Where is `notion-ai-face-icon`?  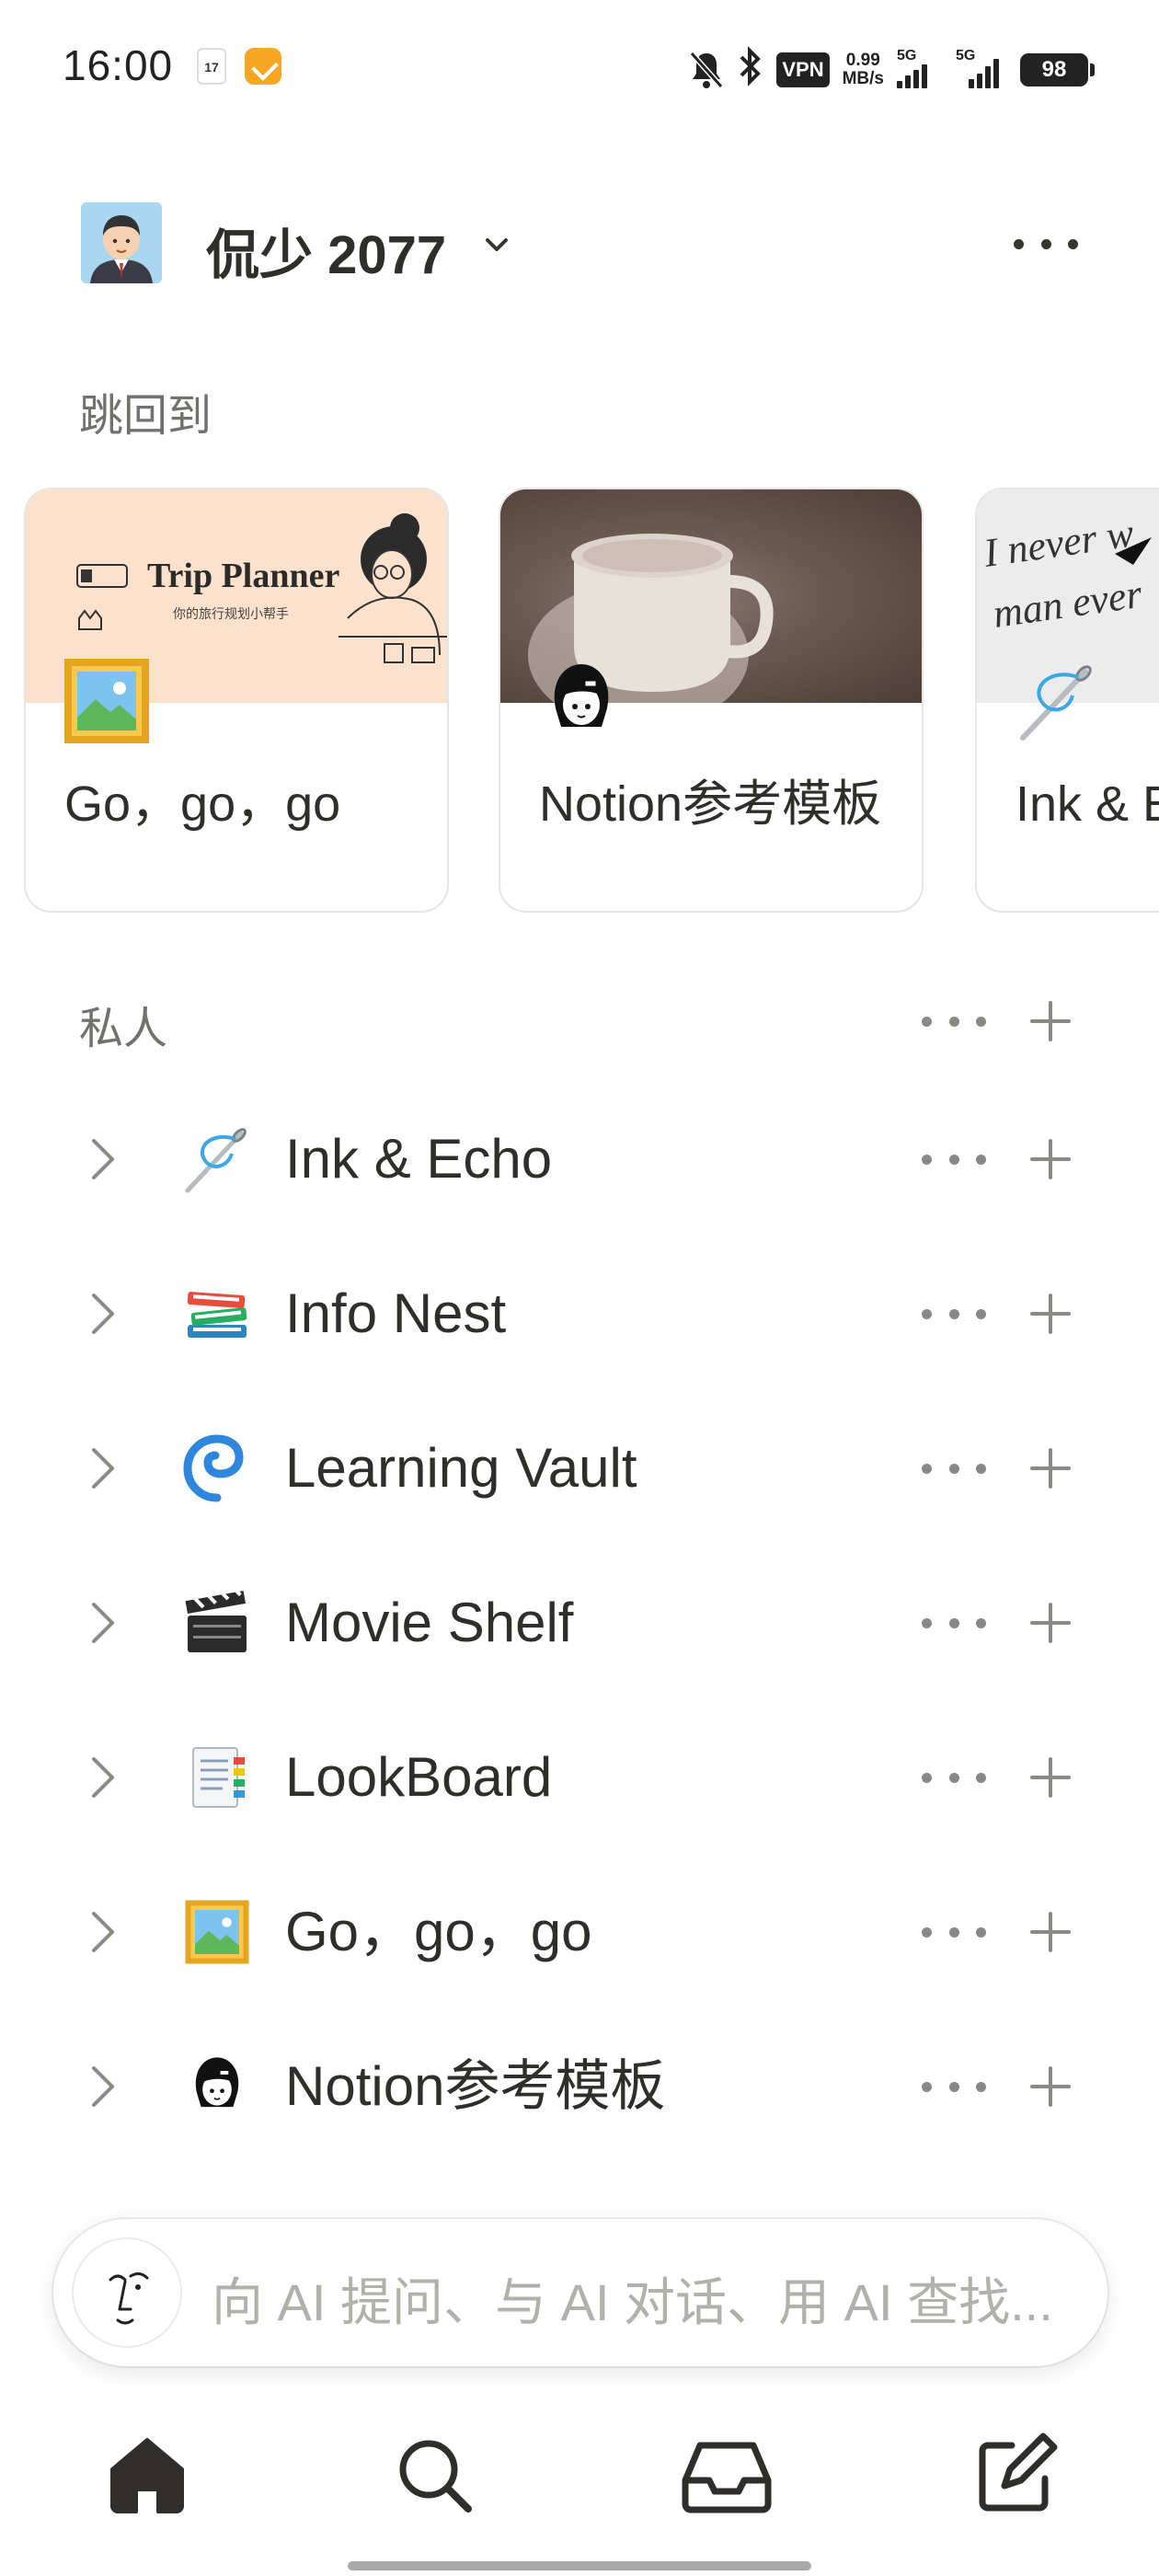 notion-ai-face-icon is located at coordinates (127, 2292).